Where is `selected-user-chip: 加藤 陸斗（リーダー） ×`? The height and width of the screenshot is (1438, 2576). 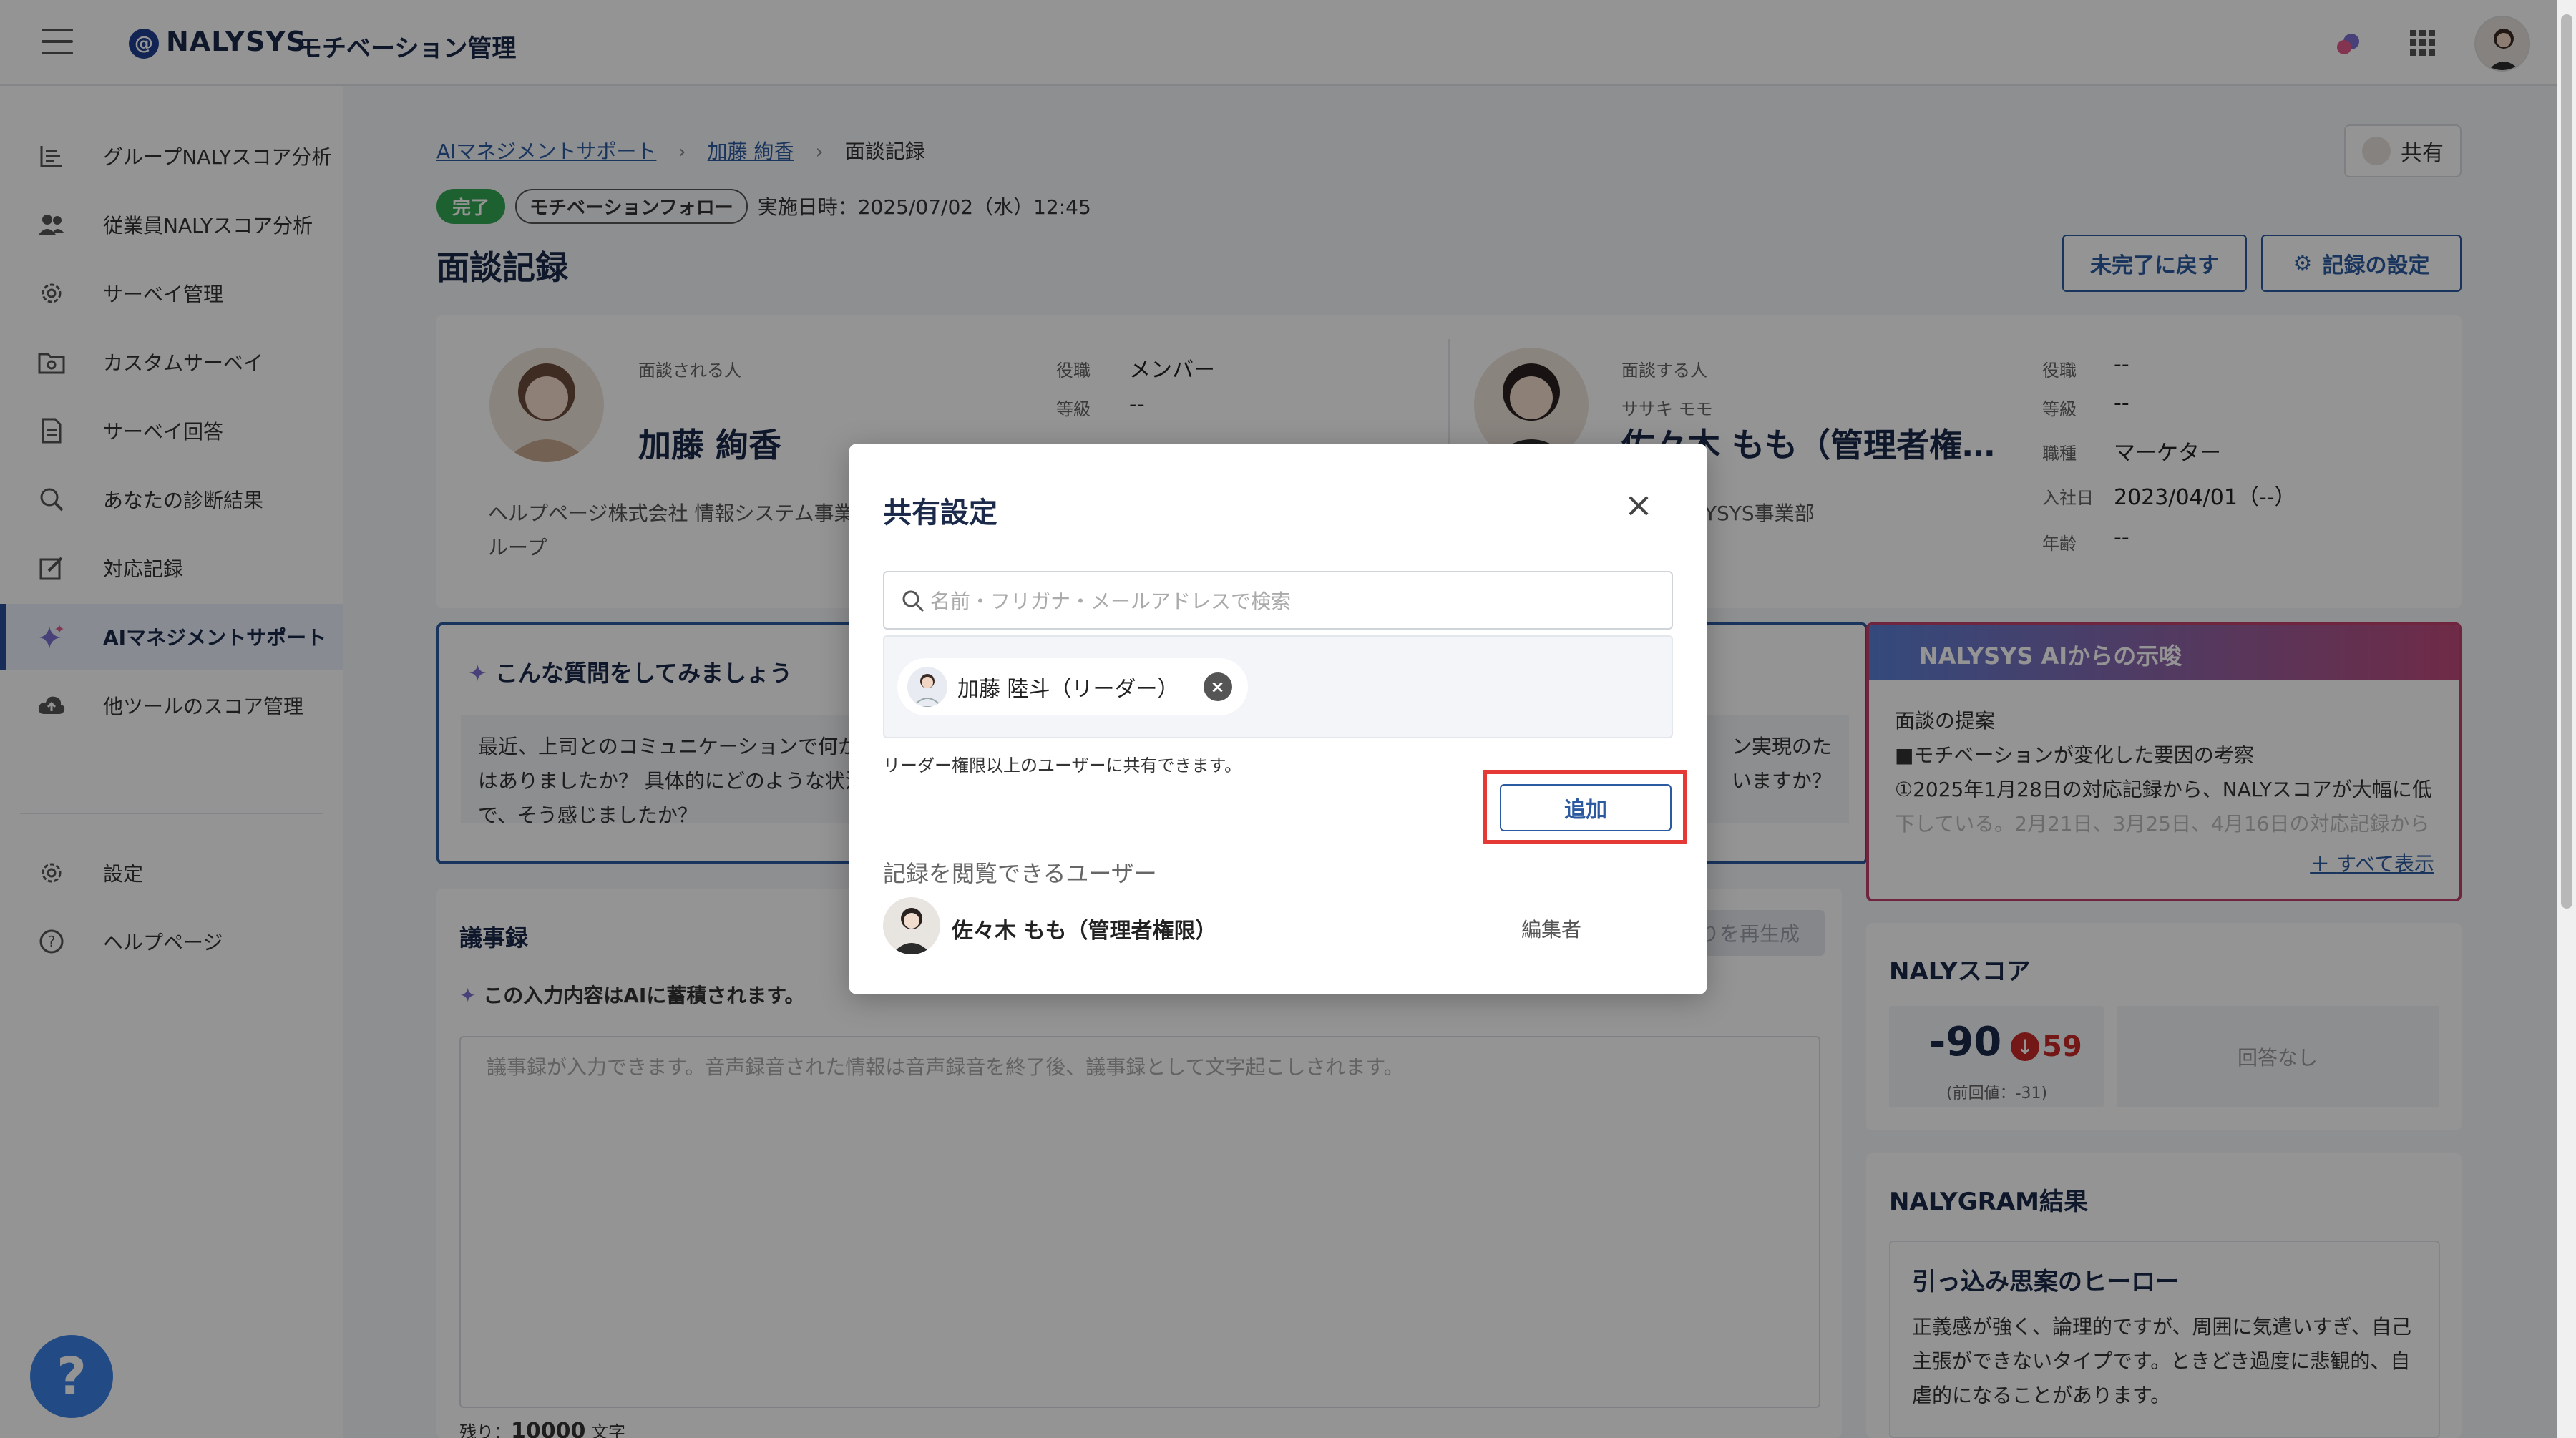 selected-user-chip: 加藤 陸斗（リーダー） × is located at coordinates (1072, 686).